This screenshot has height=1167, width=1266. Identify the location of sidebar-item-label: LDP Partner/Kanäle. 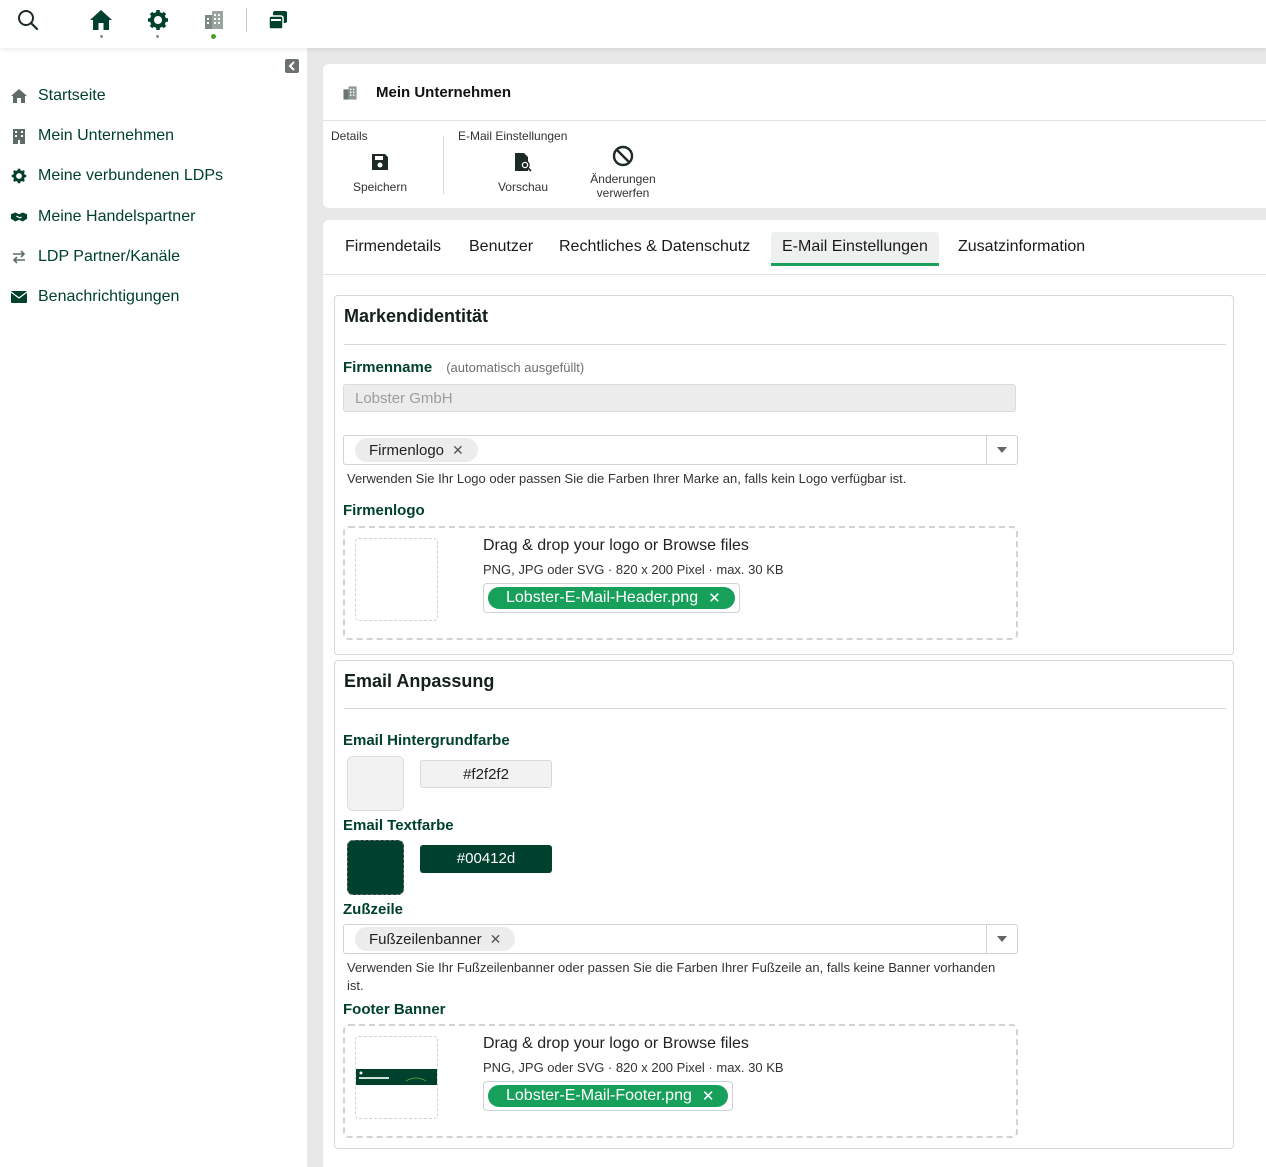
(109, 256).